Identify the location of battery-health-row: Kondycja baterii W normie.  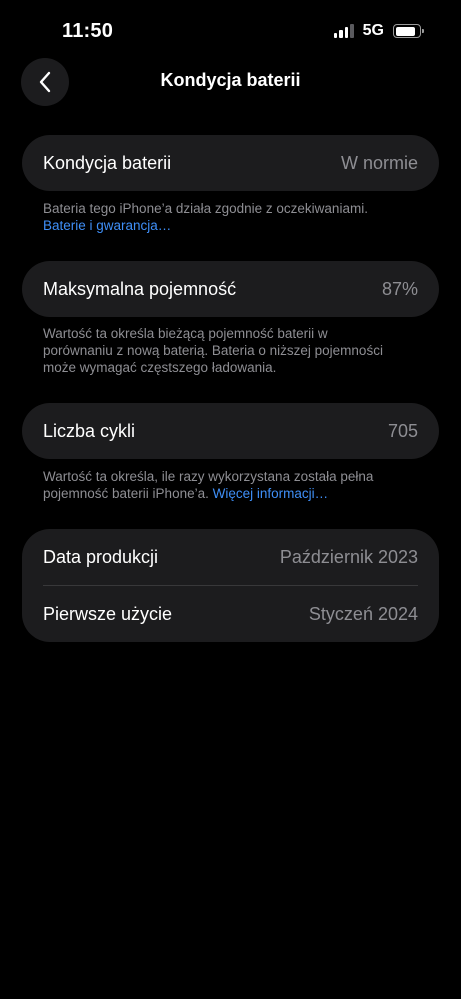
(230, 163).